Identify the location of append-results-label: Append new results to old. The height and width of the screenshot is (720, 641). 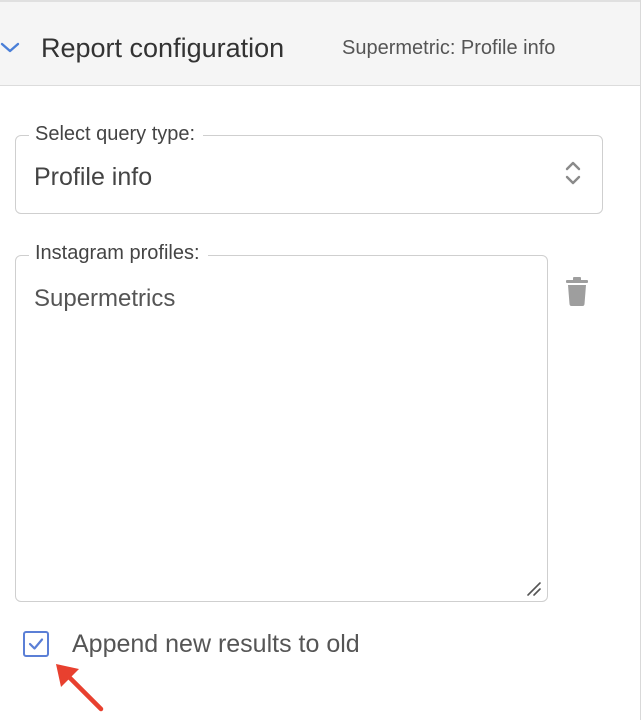
(216, 644).